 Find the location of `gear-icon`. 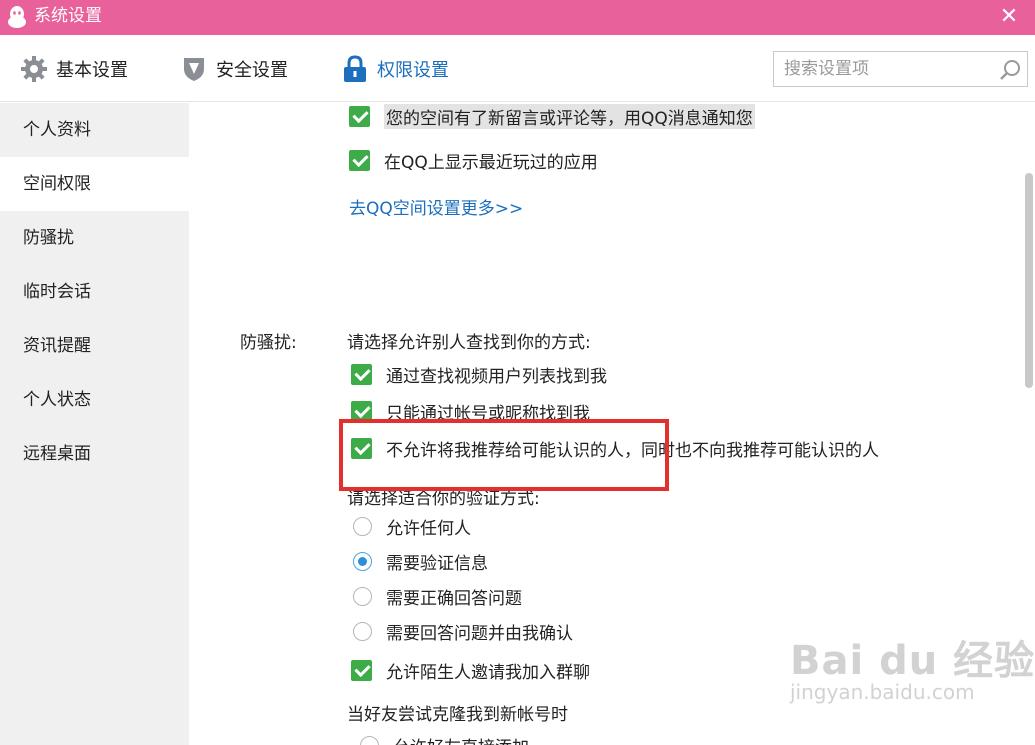

gear-icon is located at coordinates (34, 69).